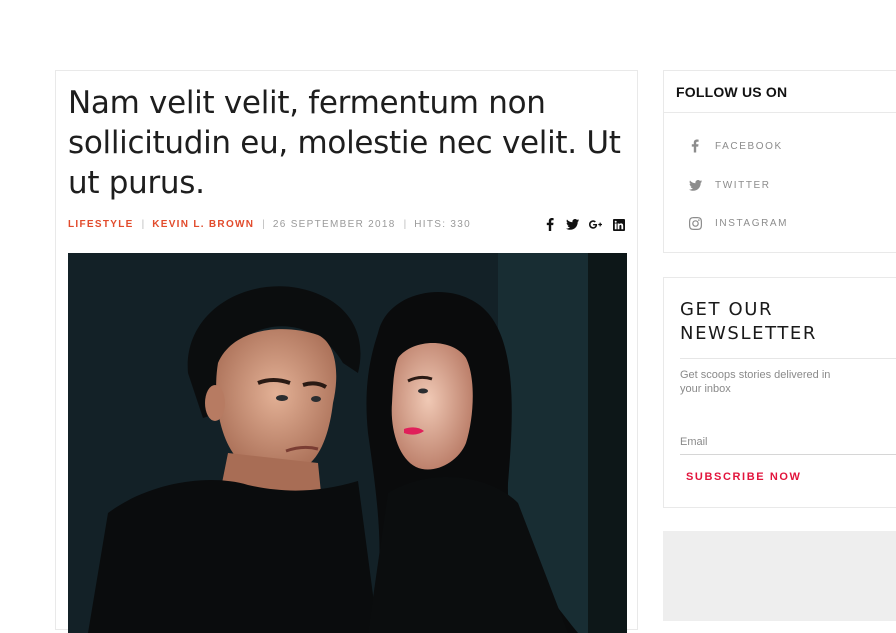 This screenshot has height=633, width=896. I want to click on newsletter-title-line1: GET OUR, so click(727, 309).